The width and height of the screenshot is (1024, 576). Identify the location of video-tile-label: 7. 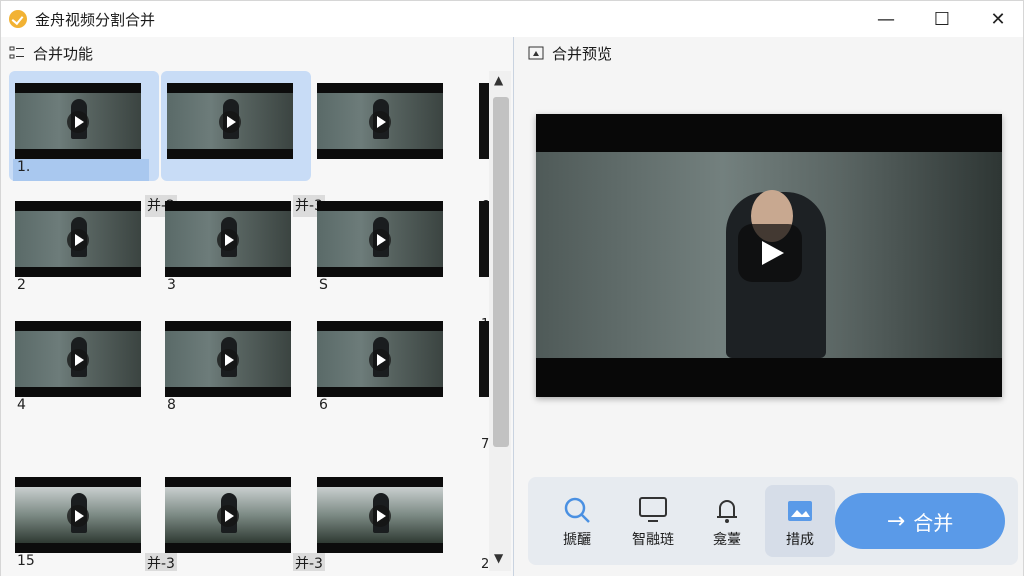
(485, 444).